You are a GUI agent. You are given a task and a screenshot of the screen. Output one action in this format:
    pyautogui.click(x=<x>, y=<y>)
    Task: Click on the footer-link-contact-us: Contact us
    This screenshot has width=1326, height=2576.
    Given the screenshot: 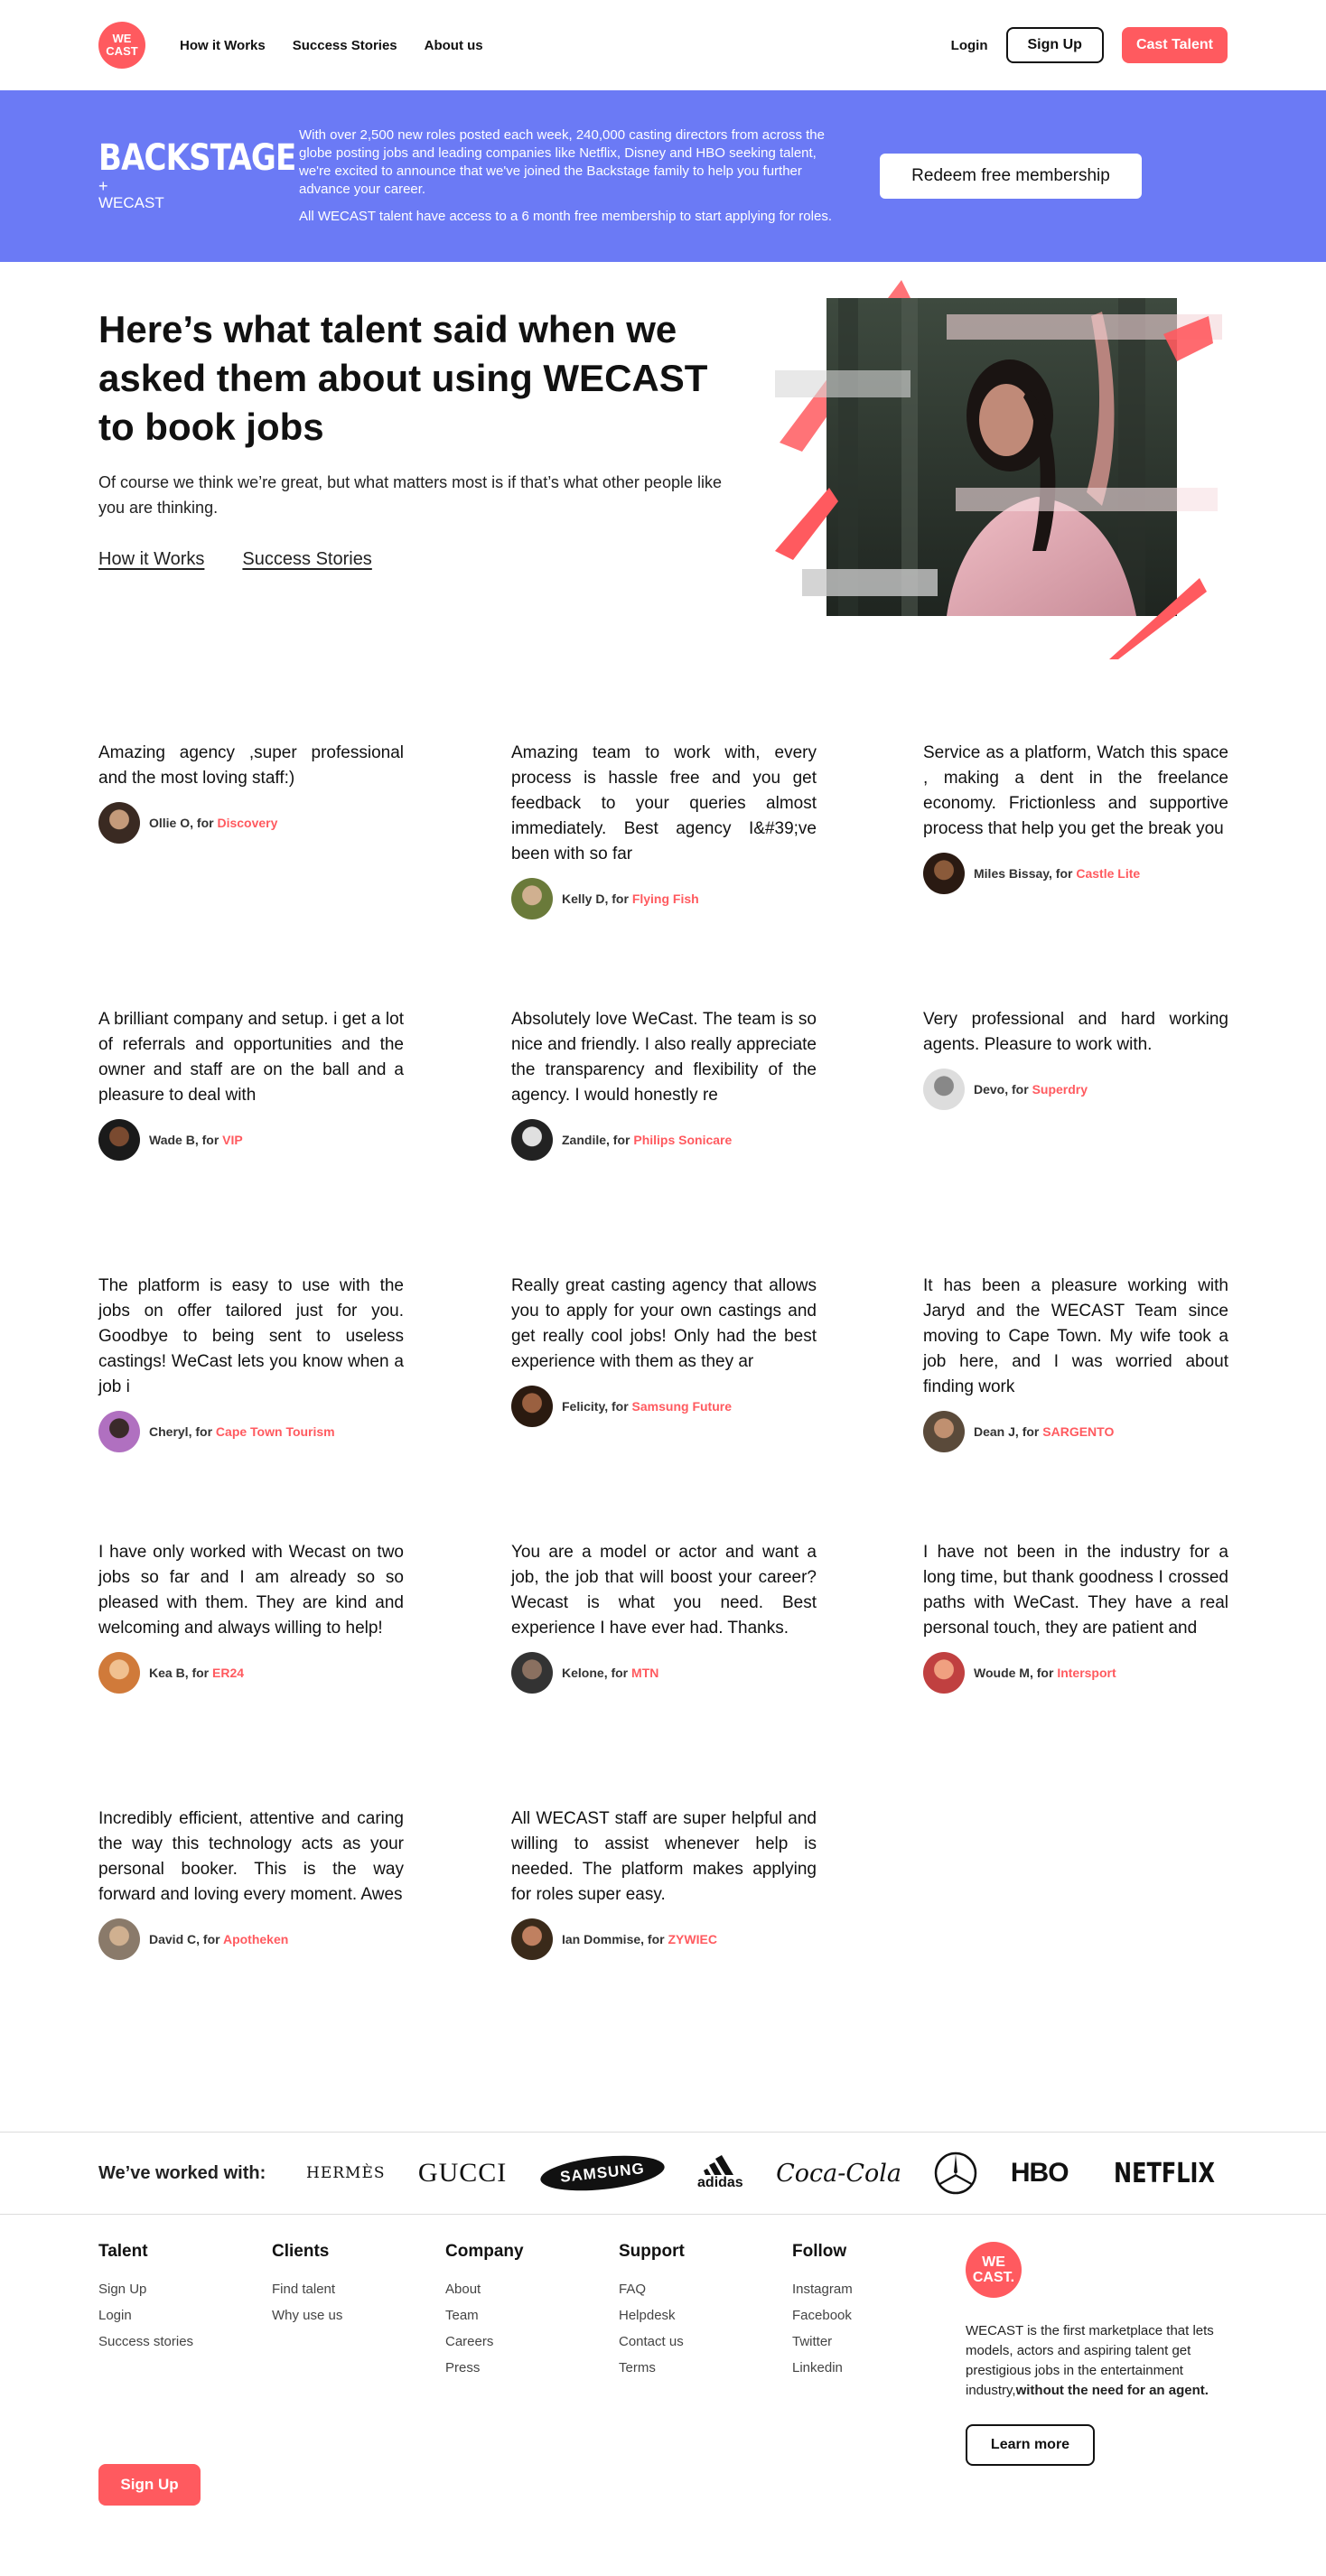 What is the action you would take?
    pyautogui.click(x=652, y=2342)
    